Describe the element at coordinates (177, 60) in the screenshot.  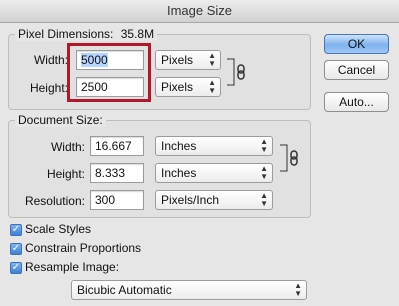
I see `pixel-width-unit-label: Pixels` at that location.